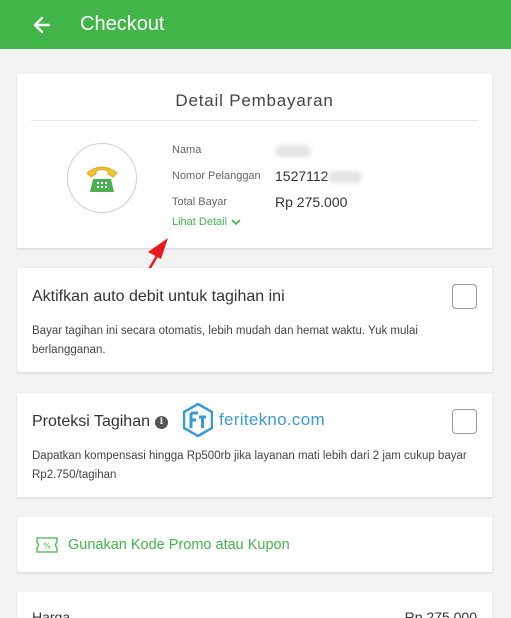 This screenshot has height=618, width=511. Describe the element at coordinates (267, 202) in the screenshot. I see `row-total-bayar: Total Bayar Rp 275.000` at that location.